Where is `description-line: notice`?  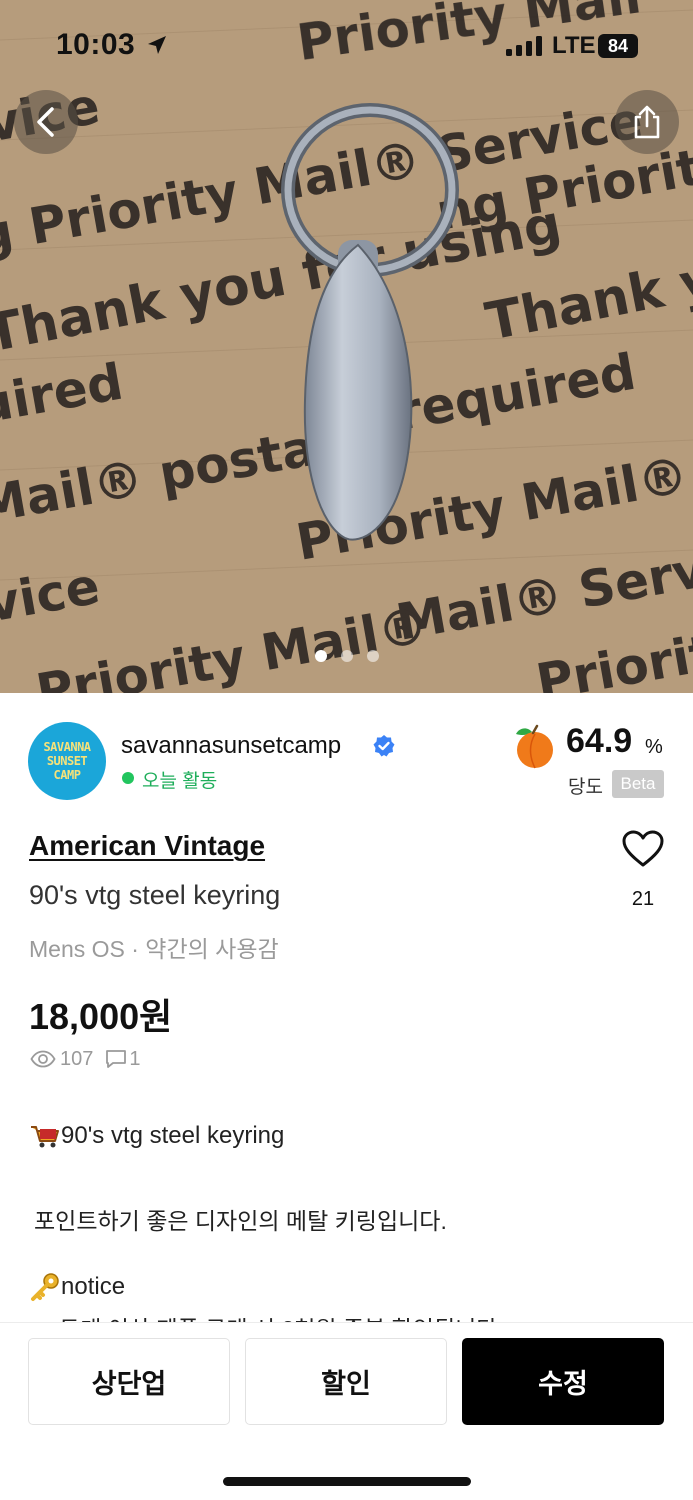
description-line: notice is located at coordinates (77, 1287).